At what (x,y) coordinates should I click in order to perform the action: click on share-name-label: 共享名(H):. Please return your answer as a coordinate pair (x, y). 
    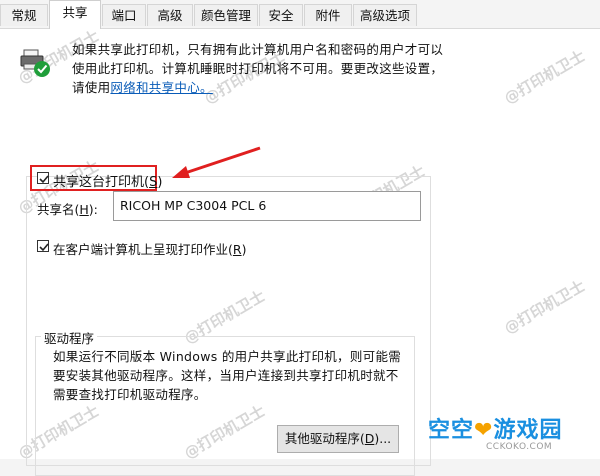
    Looking at the image, I should click on (67, 208).